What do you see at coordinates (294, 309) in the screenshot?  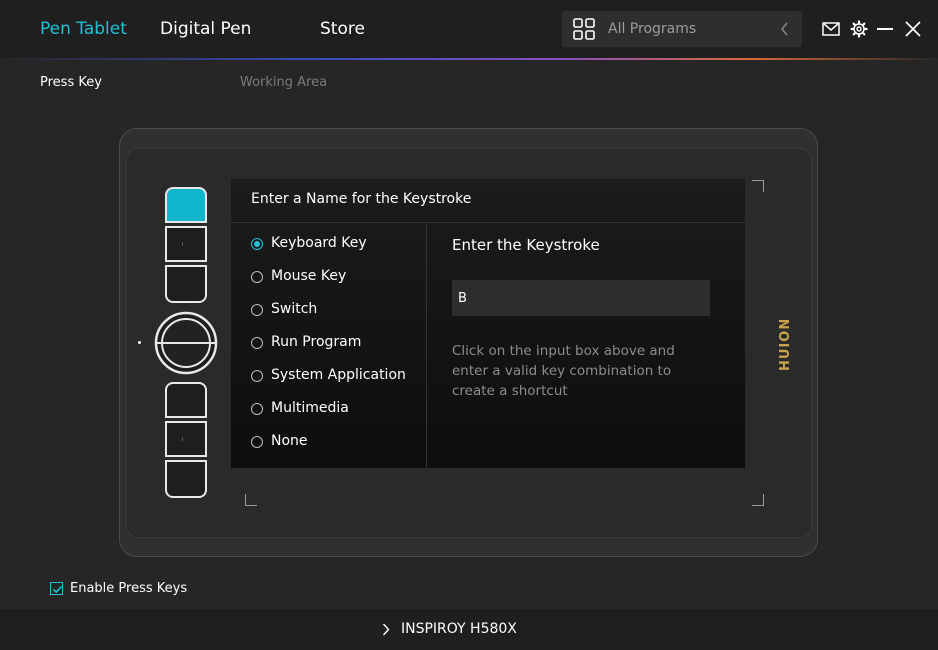 I see `option-label: Switch` at bounding box center [294, 309].